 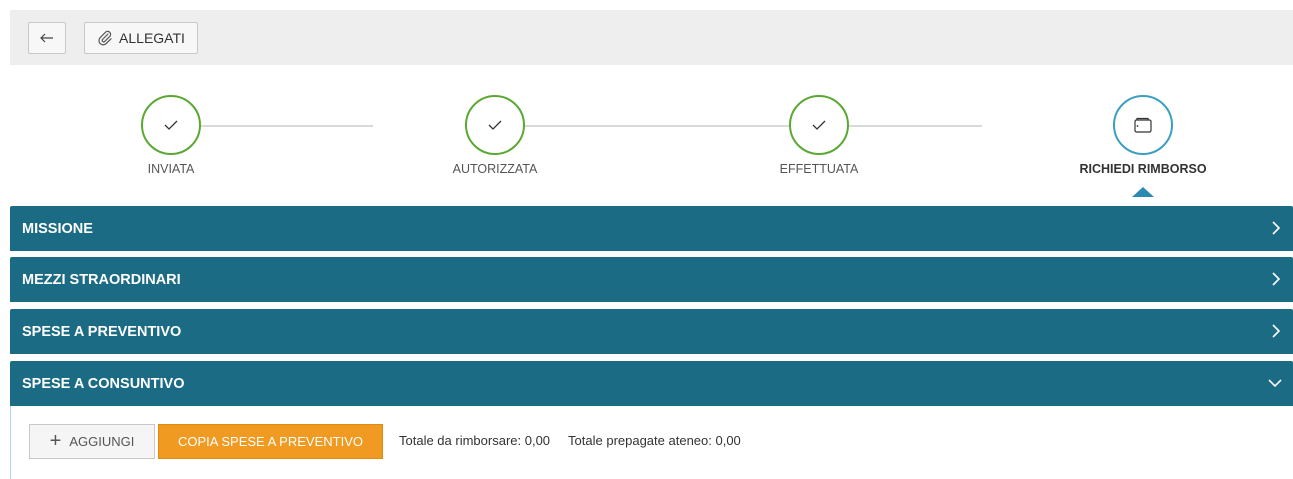 What do you see at coordinates (102, 331) in the screenshot?
I see `section-title: SPESE A PREVENTIVO` at bounding box center [102, 331].